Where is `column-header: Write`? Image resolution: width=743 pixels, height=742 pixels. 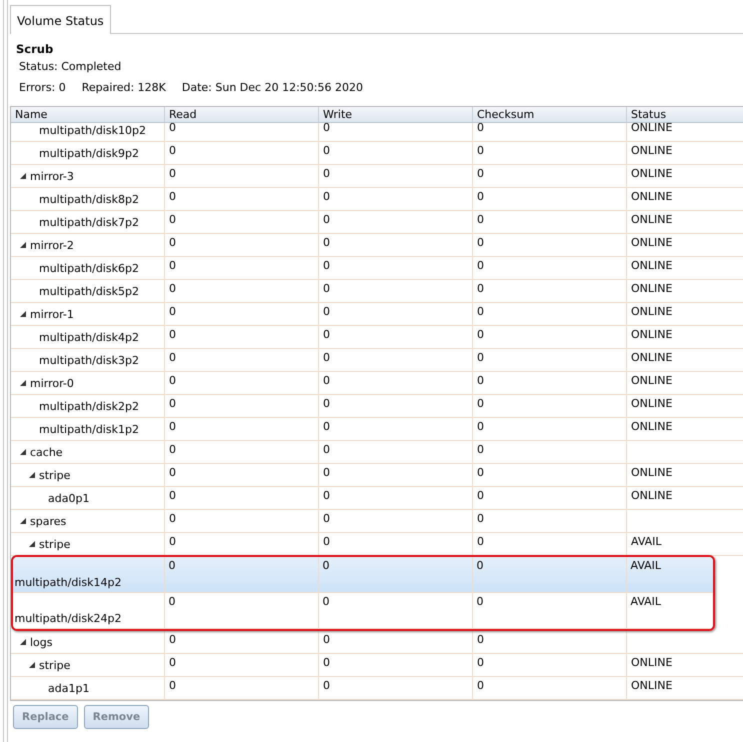 column-header: Write is located at coordinates (396, 114).